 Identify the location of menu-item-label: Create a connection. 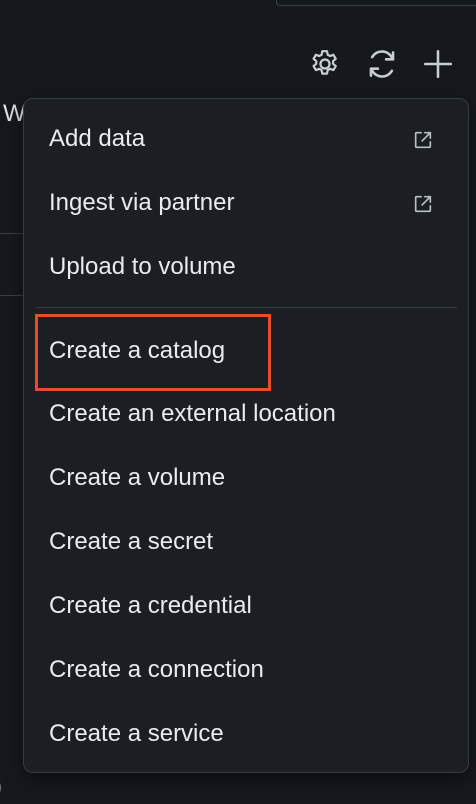
(156, 669).